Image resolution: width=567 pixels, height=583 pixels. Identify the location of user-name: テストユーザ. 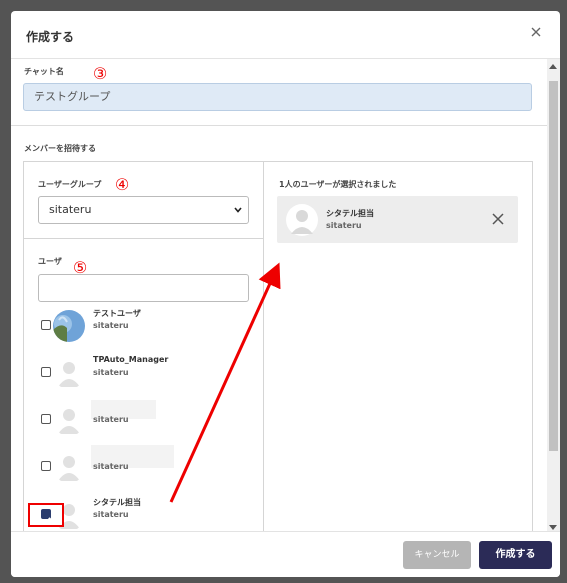
(117, 313).